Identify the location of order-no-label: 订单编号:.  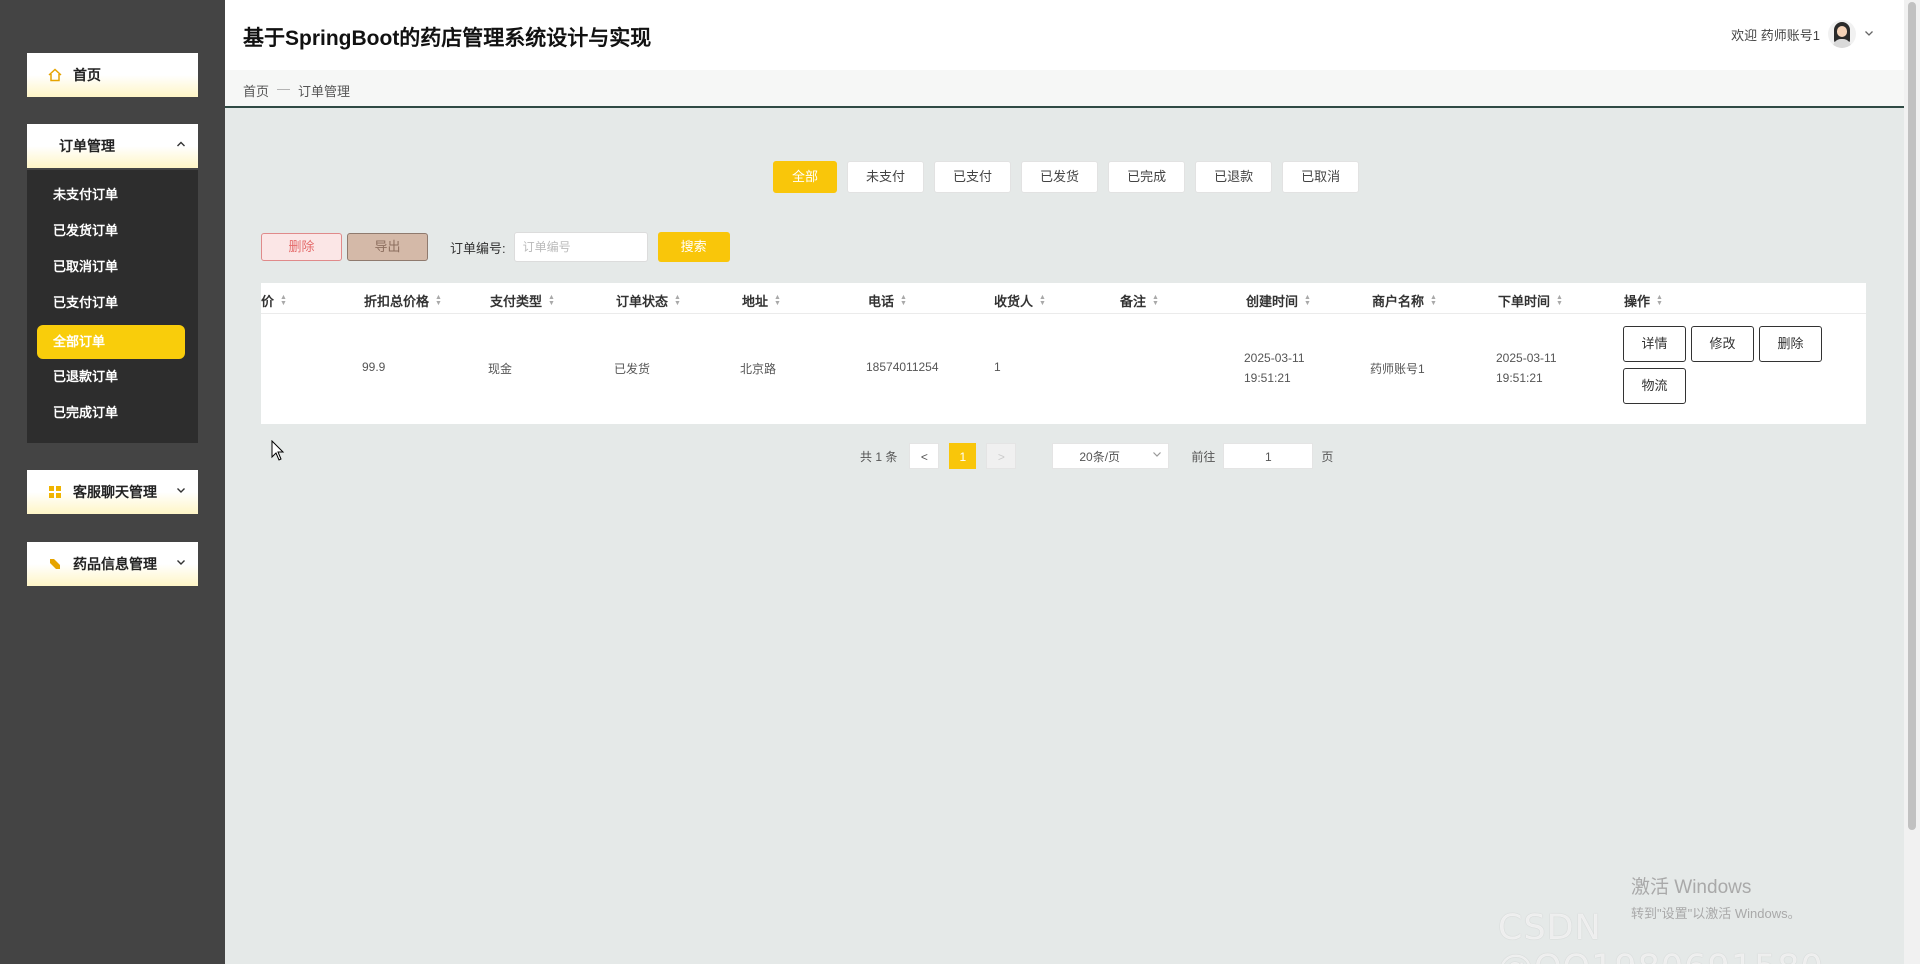
(478, 248).